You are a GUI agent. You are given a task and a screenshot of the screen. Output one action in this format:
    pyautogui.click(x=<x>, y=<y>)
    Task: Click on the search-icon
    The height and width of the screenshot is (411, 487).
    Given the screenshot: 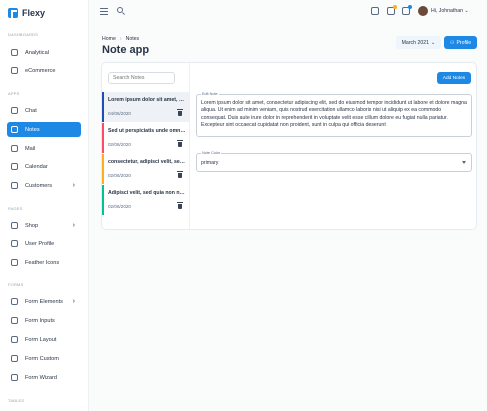 What is the action you would take?
    pyautogui.click(x=120, y=10)
    